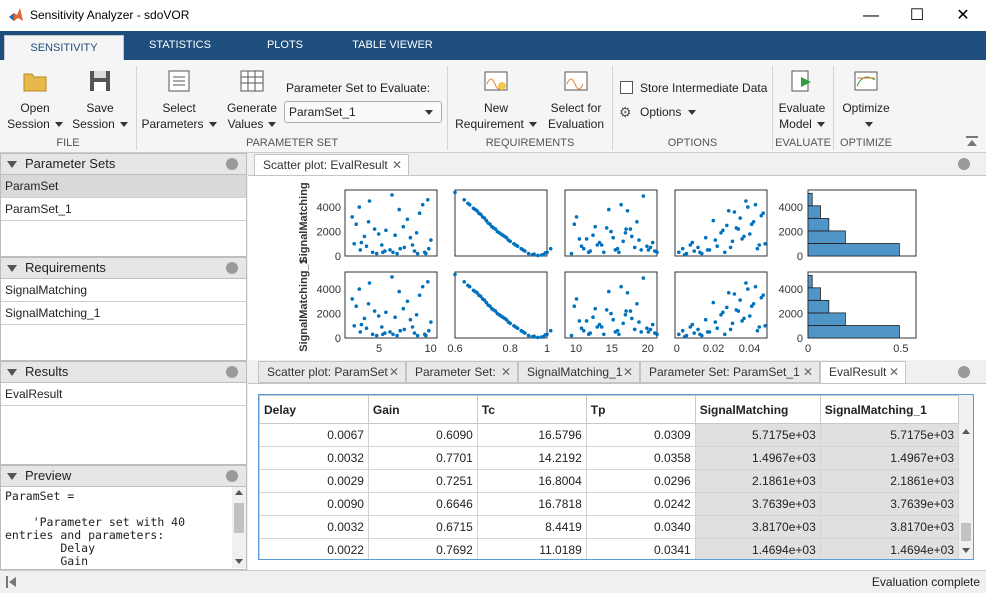 The height and width of the screenshot is (593, 986). What do you see at coordinates (664, 113) in the screenshot?
I see `options-button: ⚙ Options` at bounding box center [664, 113].